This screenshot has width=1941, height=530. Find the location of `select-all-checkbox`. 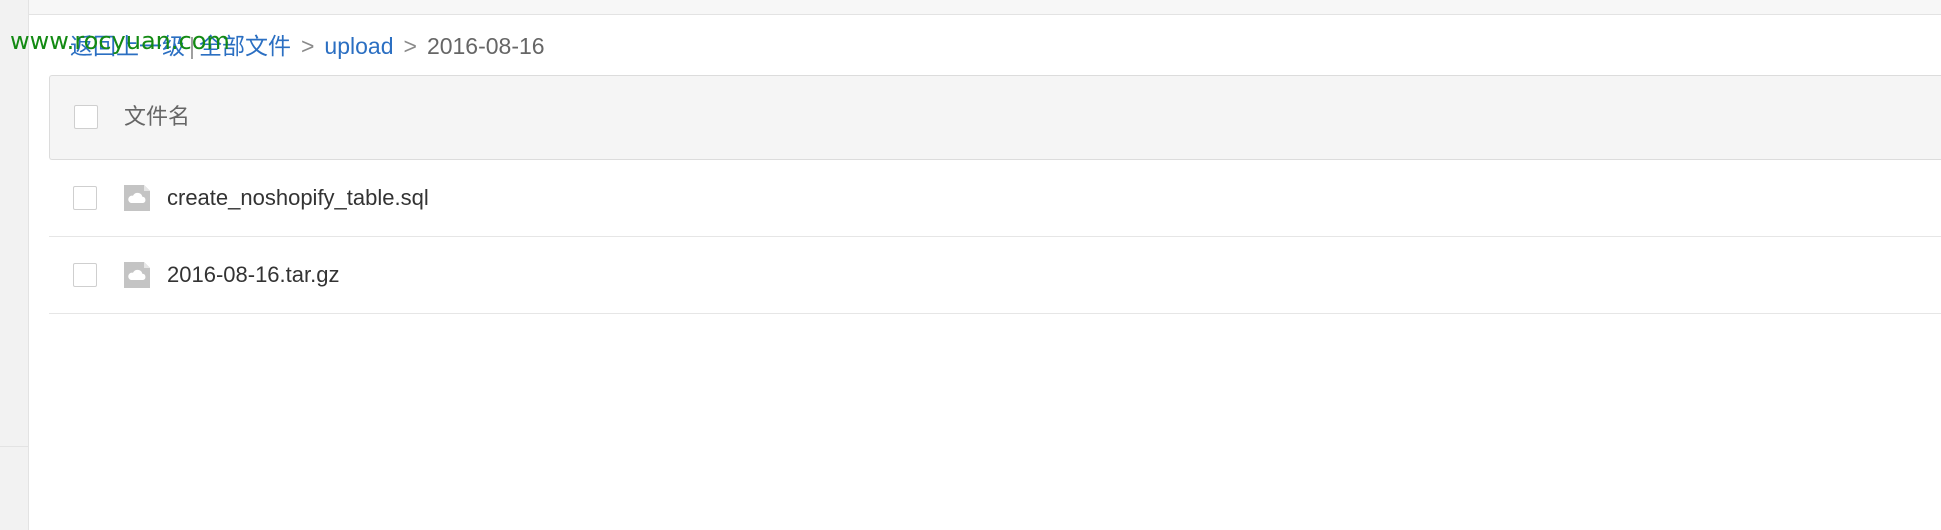

select-all-checkbox is located at coordinates (86, 117).